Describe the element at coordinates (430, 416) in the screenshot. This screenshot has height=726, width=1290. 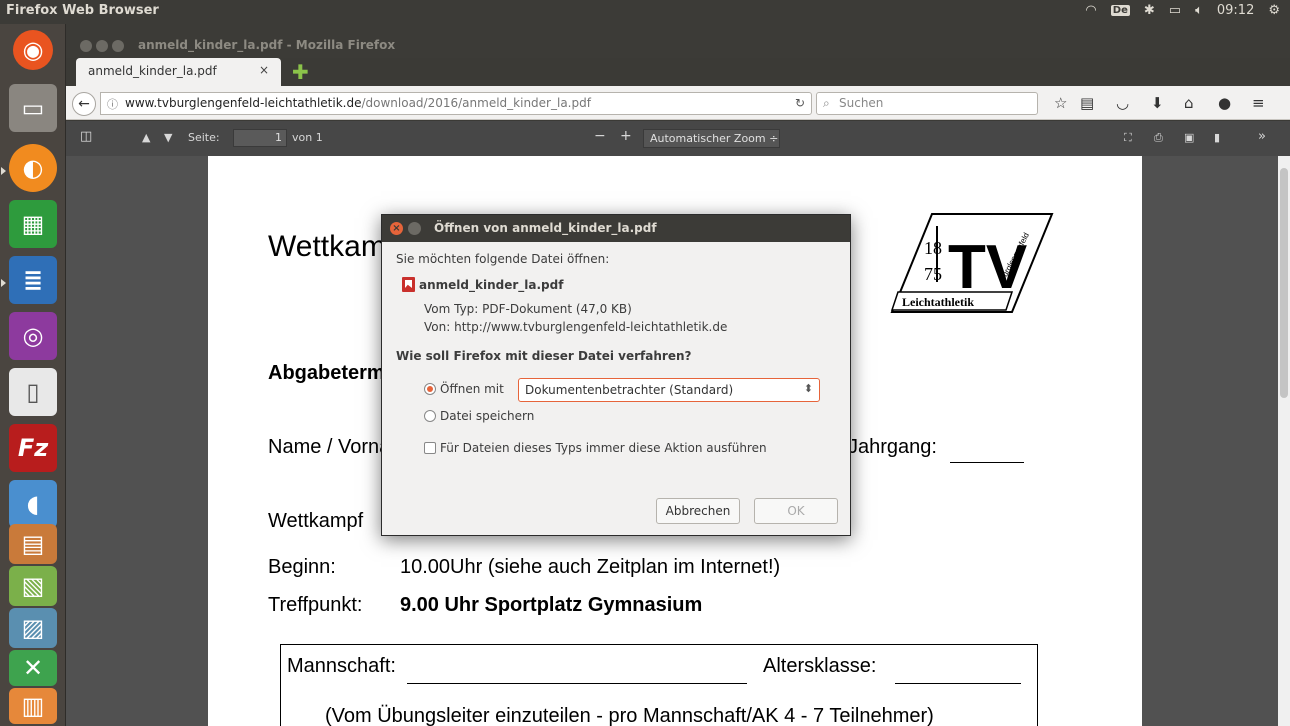
I see `radio-save-file-indicator` at that location.